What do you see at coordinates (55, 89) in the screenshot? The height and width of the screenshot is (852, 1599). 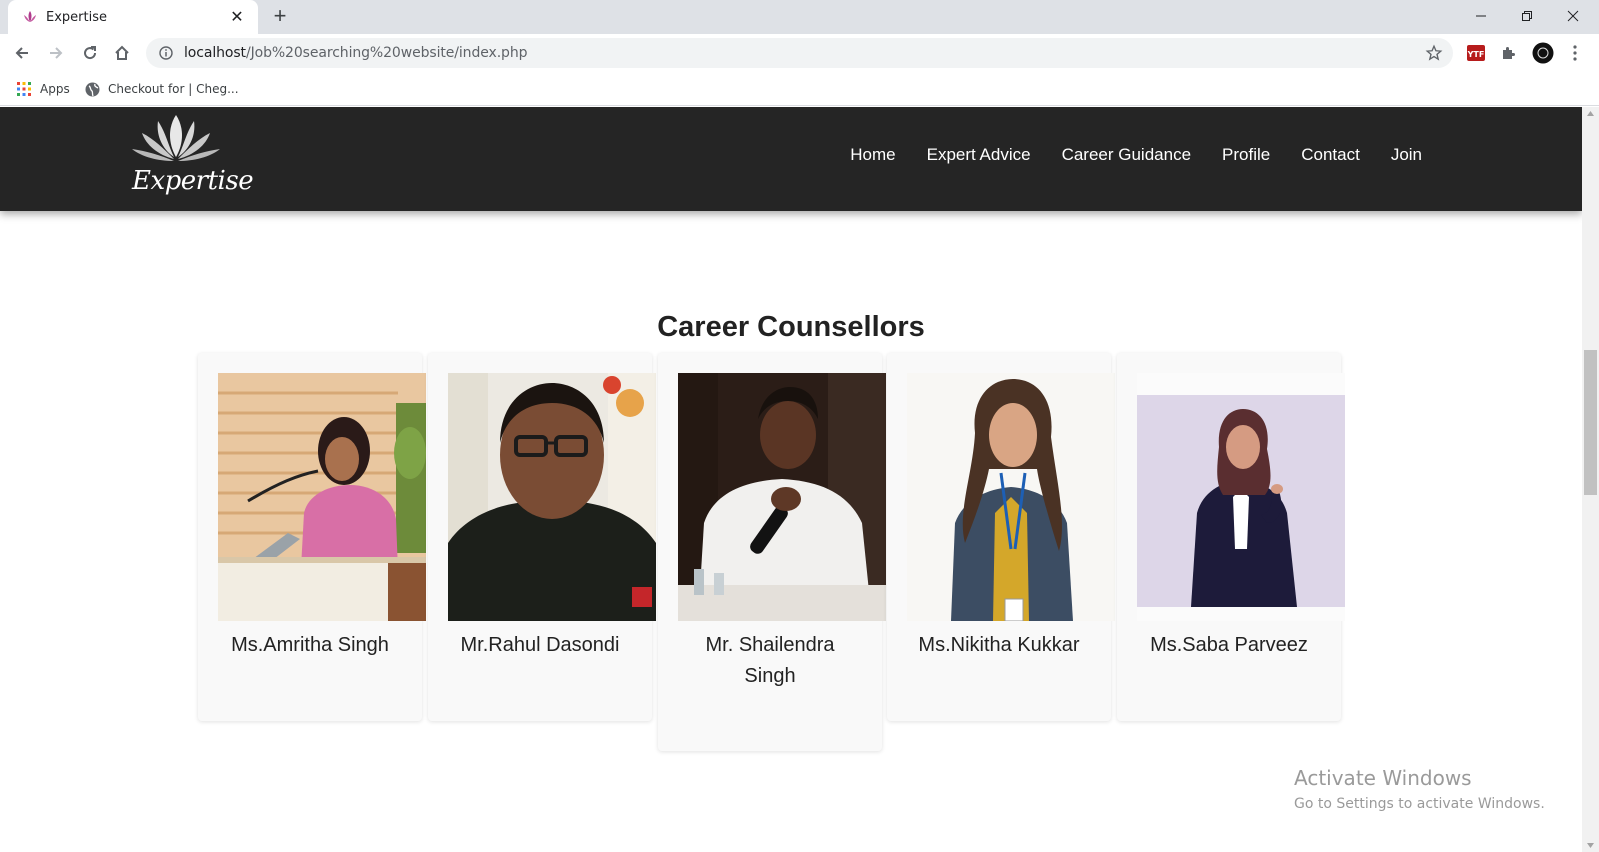 I see `bookmark-label: Apps` at bounding box center [55, 89].